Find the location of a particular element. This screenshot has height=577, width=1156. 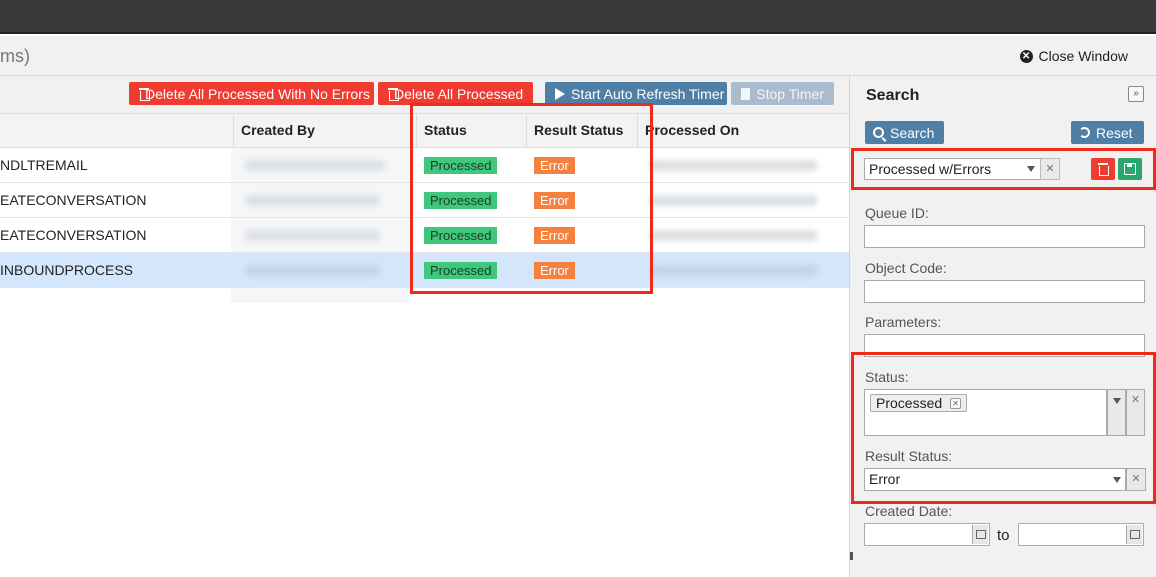

created-date-label: Created Date: is located at coordinates (909, 511).